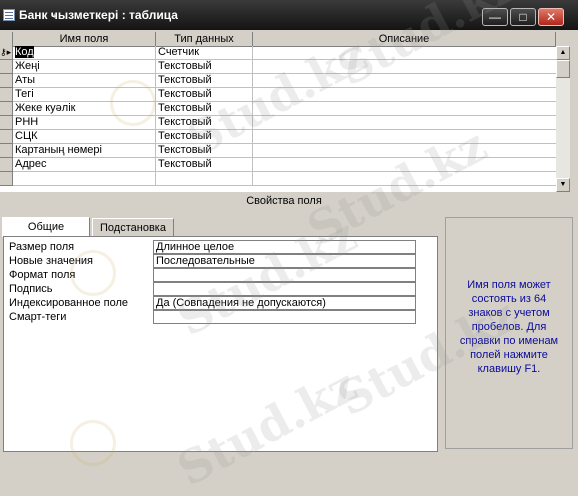 This screenshot has width=578, height=496. Describe the element at coordinates (84, 67) in the screenshot. I see `field-name-cell: Жеңі` at that location.